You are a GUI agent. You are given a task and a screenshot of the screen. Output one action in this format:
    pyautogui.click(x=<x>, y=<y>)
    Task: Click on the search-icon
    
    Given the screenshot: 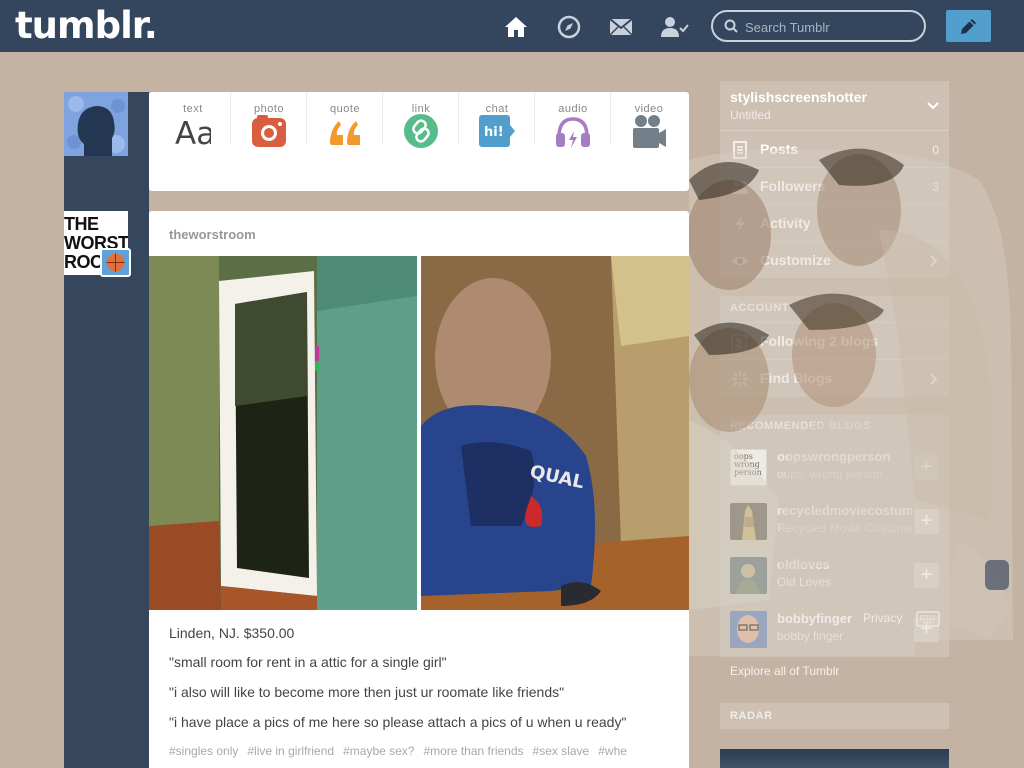 What is the action you would take?
    pyautogui.click(x=731, y=26)
    